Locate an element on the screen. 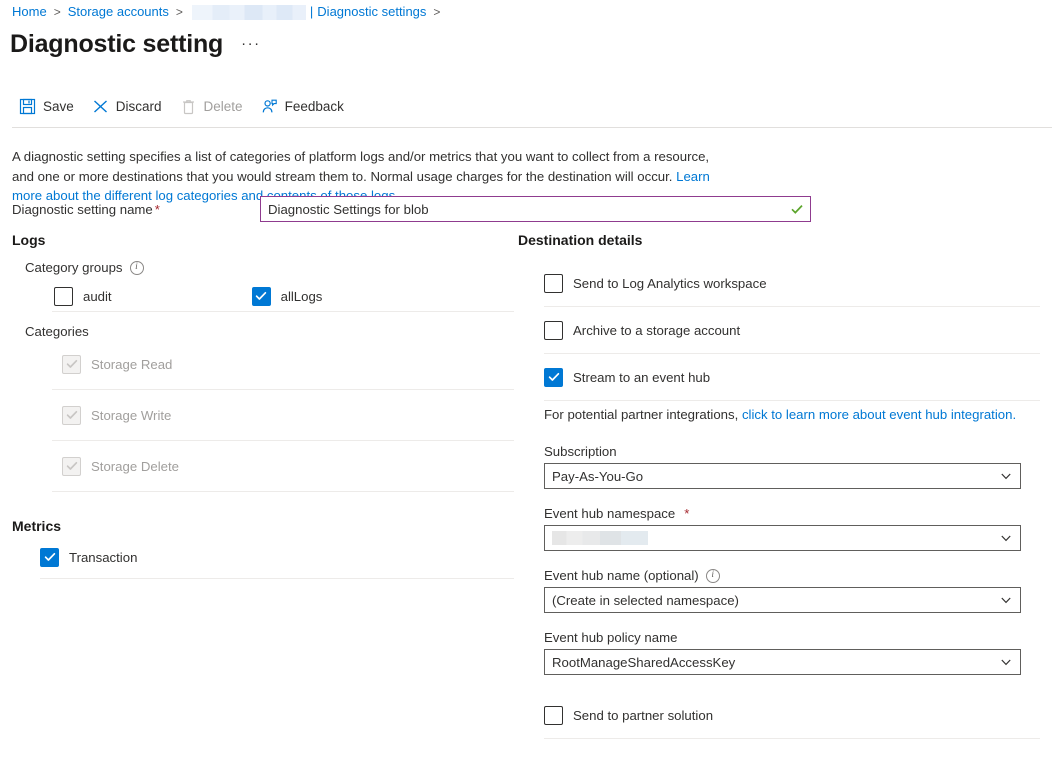  feedback-icon is located at coordinates (269, 106).